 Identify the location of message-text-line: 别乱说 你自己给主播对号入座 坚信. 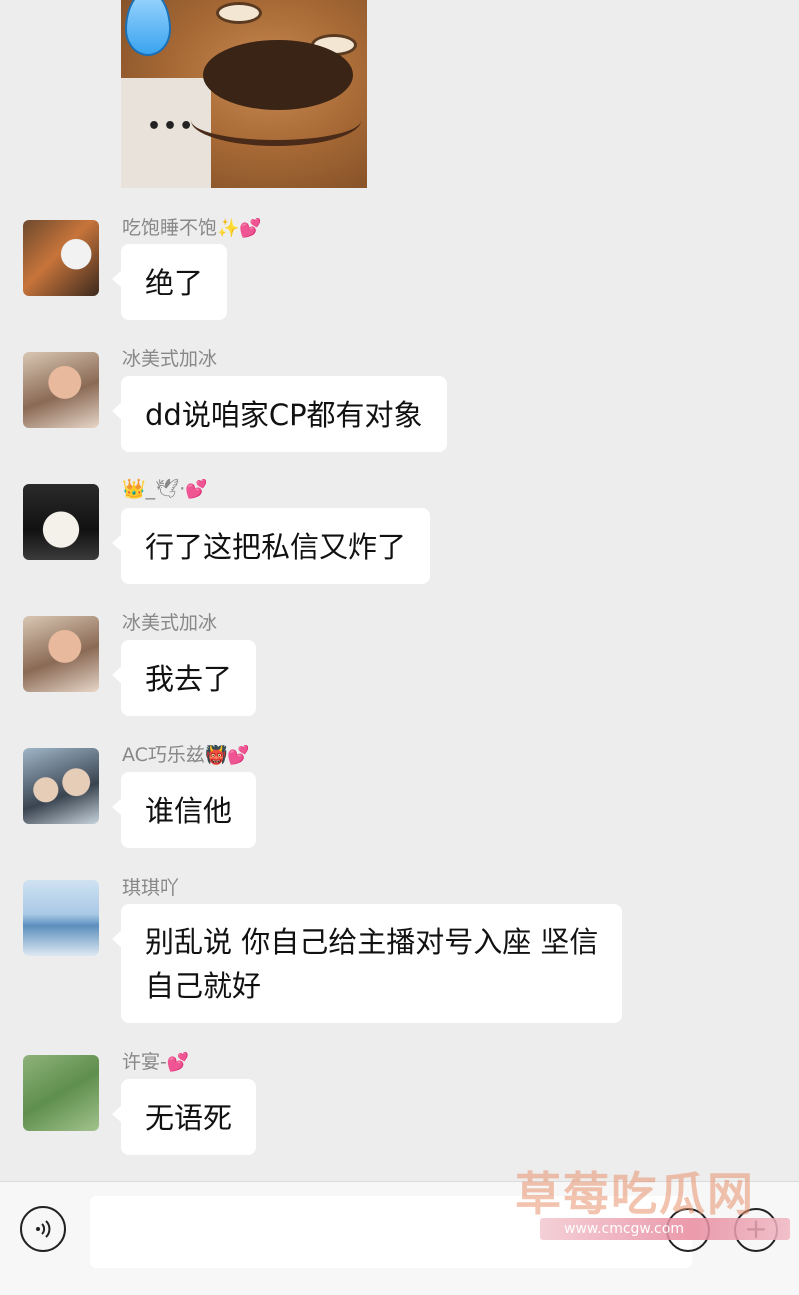
(372, 942).